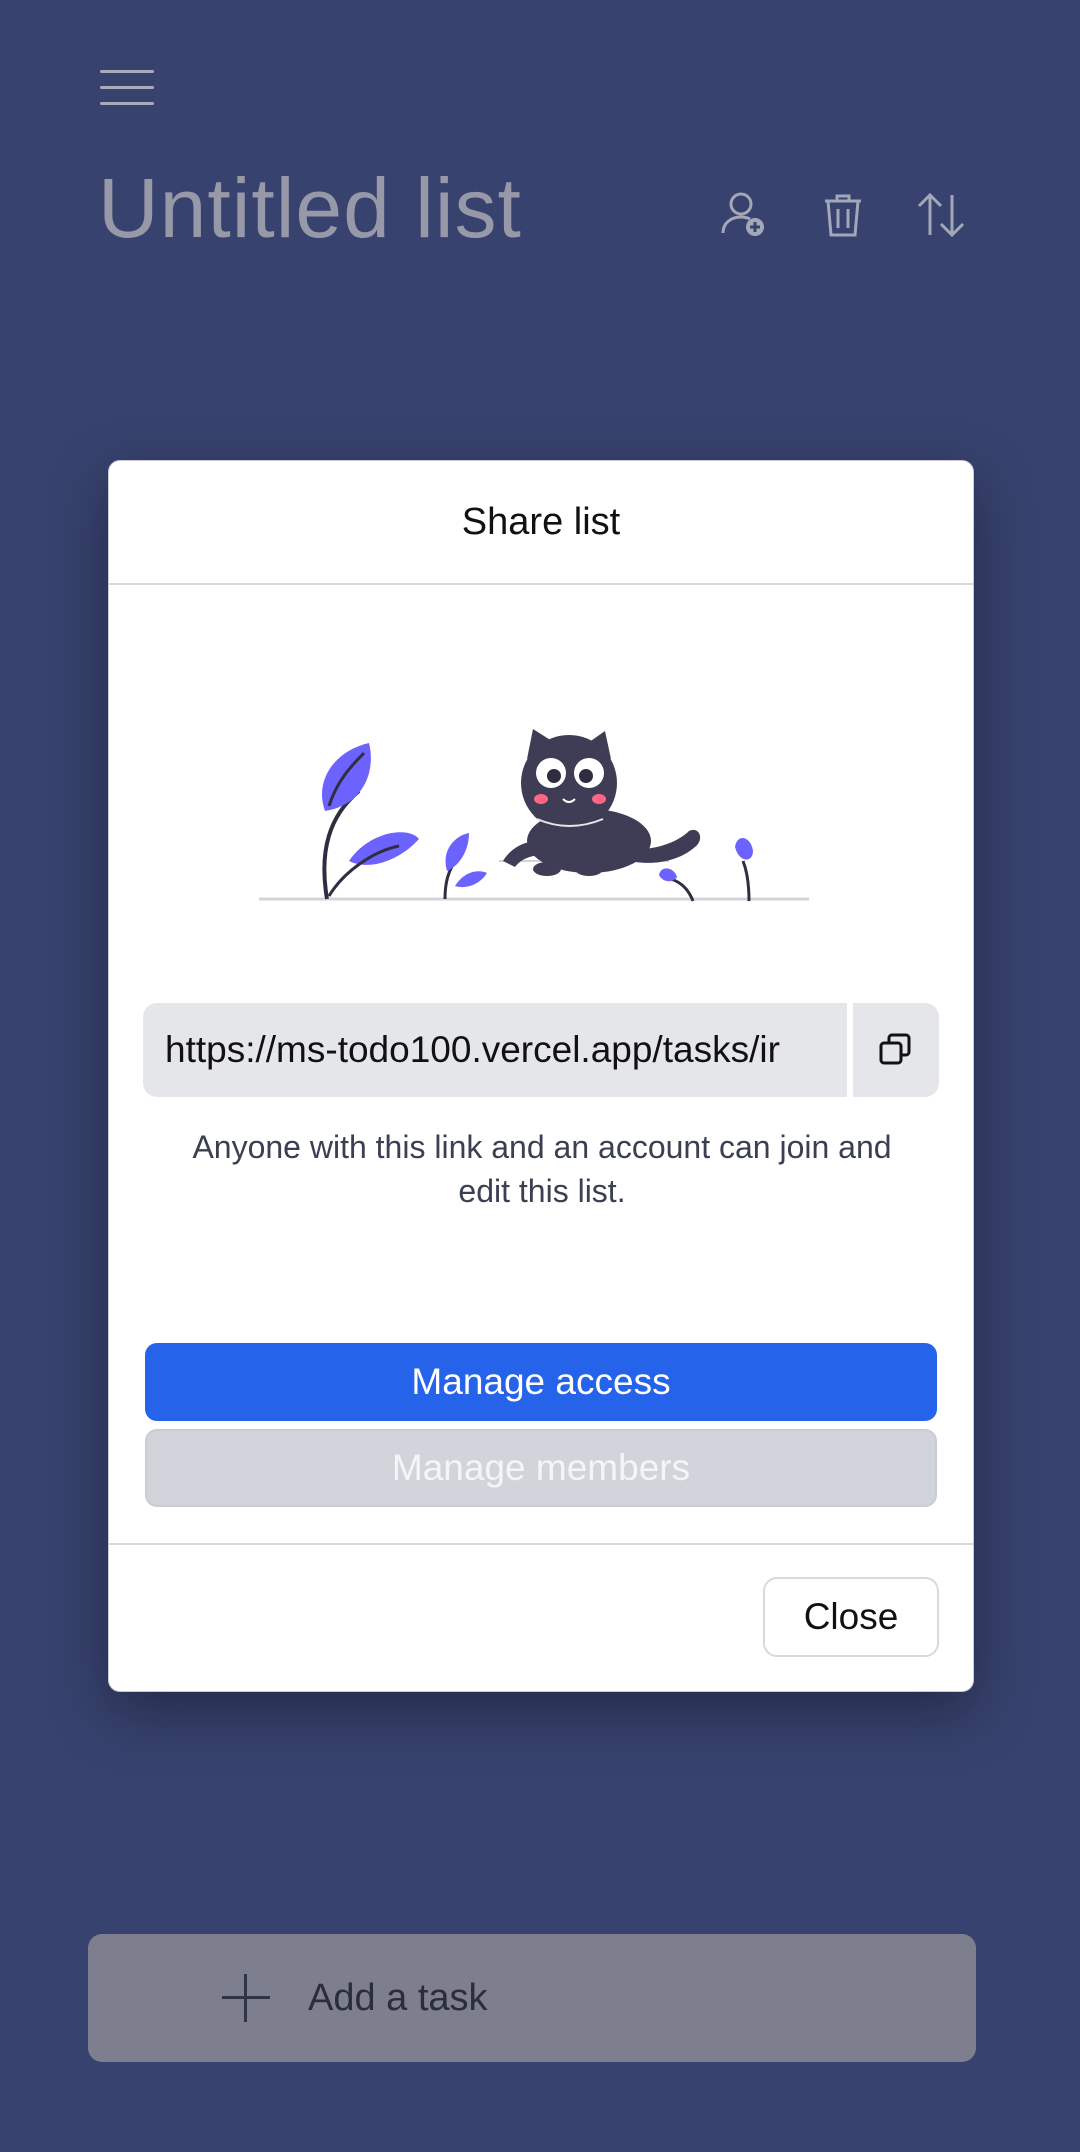 This screenshot has height=2152, width=1080. What do you see at coordinates (745, 215) in the screenshot?
I see `add-member-icon` at bounding box center [745, 215].